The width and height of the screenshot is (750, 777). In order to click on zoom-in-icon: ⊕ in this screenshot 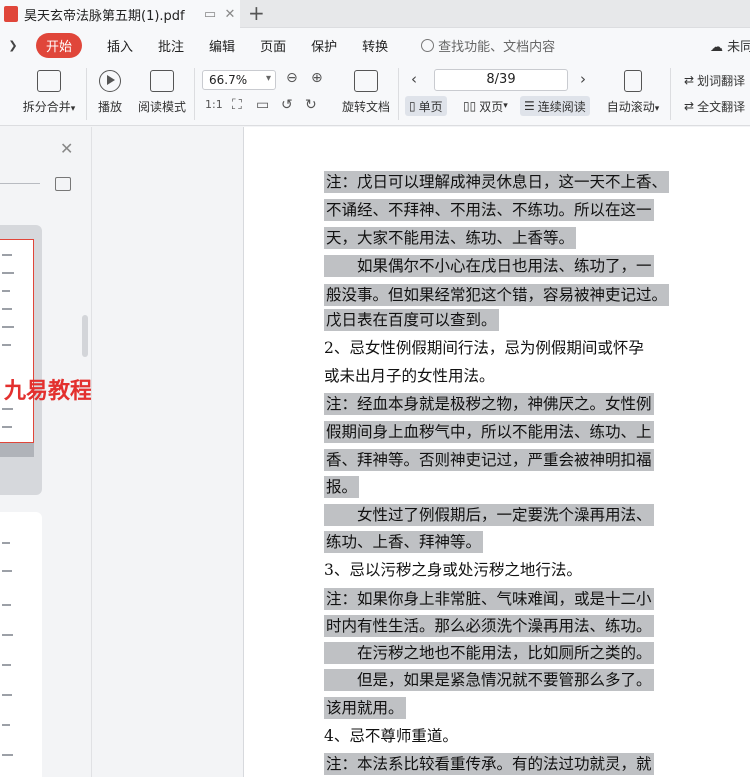, I will do `click(317, 78)`.